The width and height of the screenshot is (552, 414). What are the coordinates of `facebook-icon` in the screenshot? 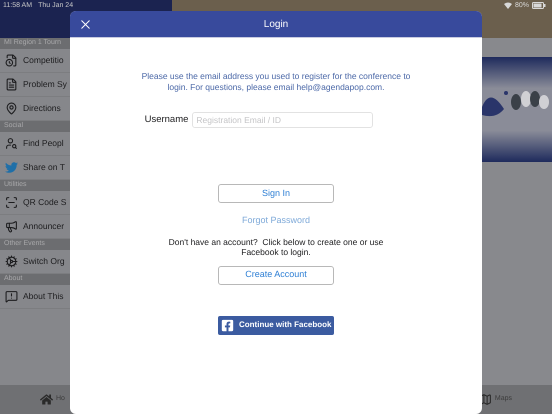 It's located at (227, 325).